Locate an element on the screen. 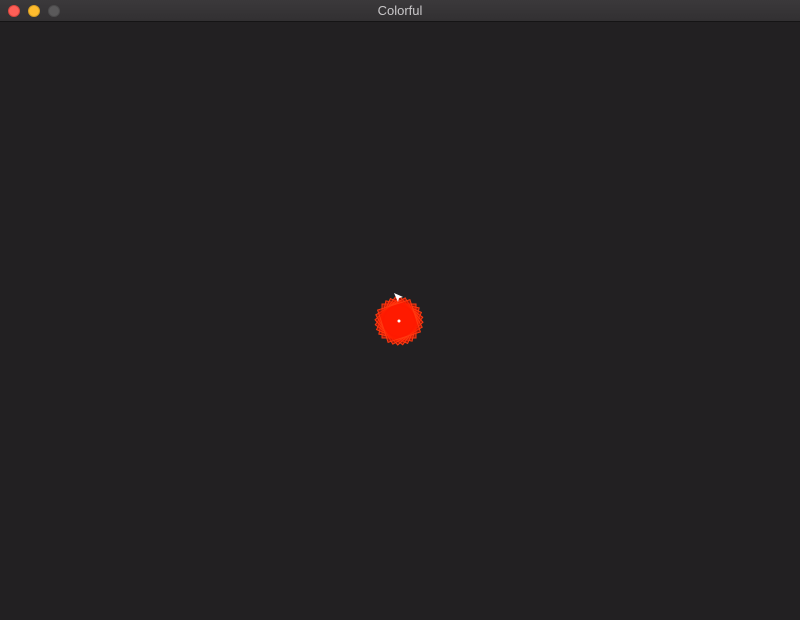 This screenshot has width=800, height=620. canvas-drawing is located at coordinates (399, 319).